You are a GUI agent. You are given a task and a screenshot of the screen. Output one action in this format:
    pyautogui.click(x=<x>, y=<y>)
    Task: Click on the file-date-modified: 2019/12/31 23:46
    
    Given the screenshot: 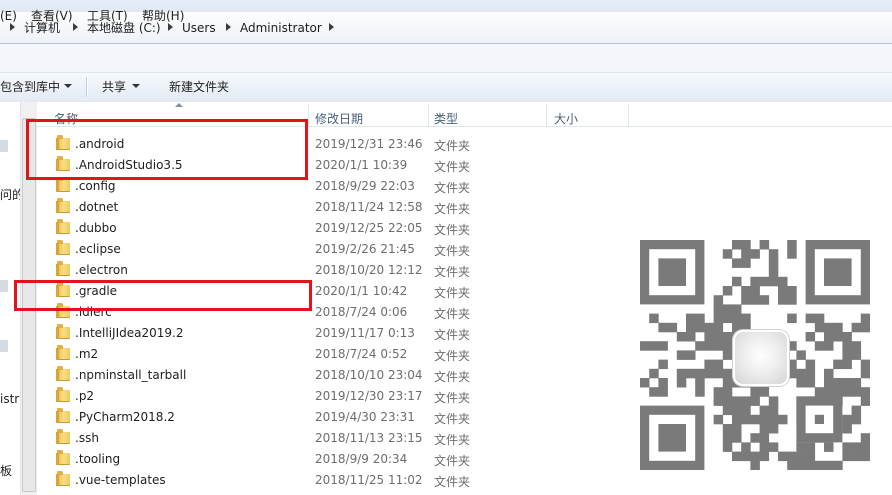 What is the action you would take?
    pyautogui.click(x=369, y=144)
    